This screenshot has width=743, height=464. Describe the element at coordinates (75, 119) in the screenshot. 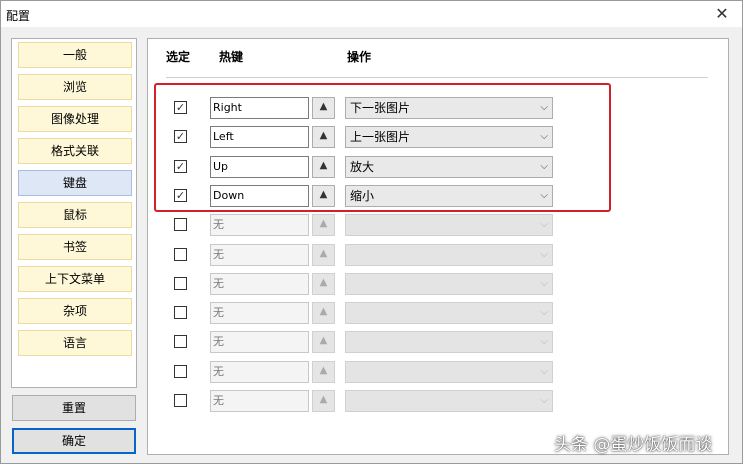

I see `sidebar-item: 图像处理` at that location.